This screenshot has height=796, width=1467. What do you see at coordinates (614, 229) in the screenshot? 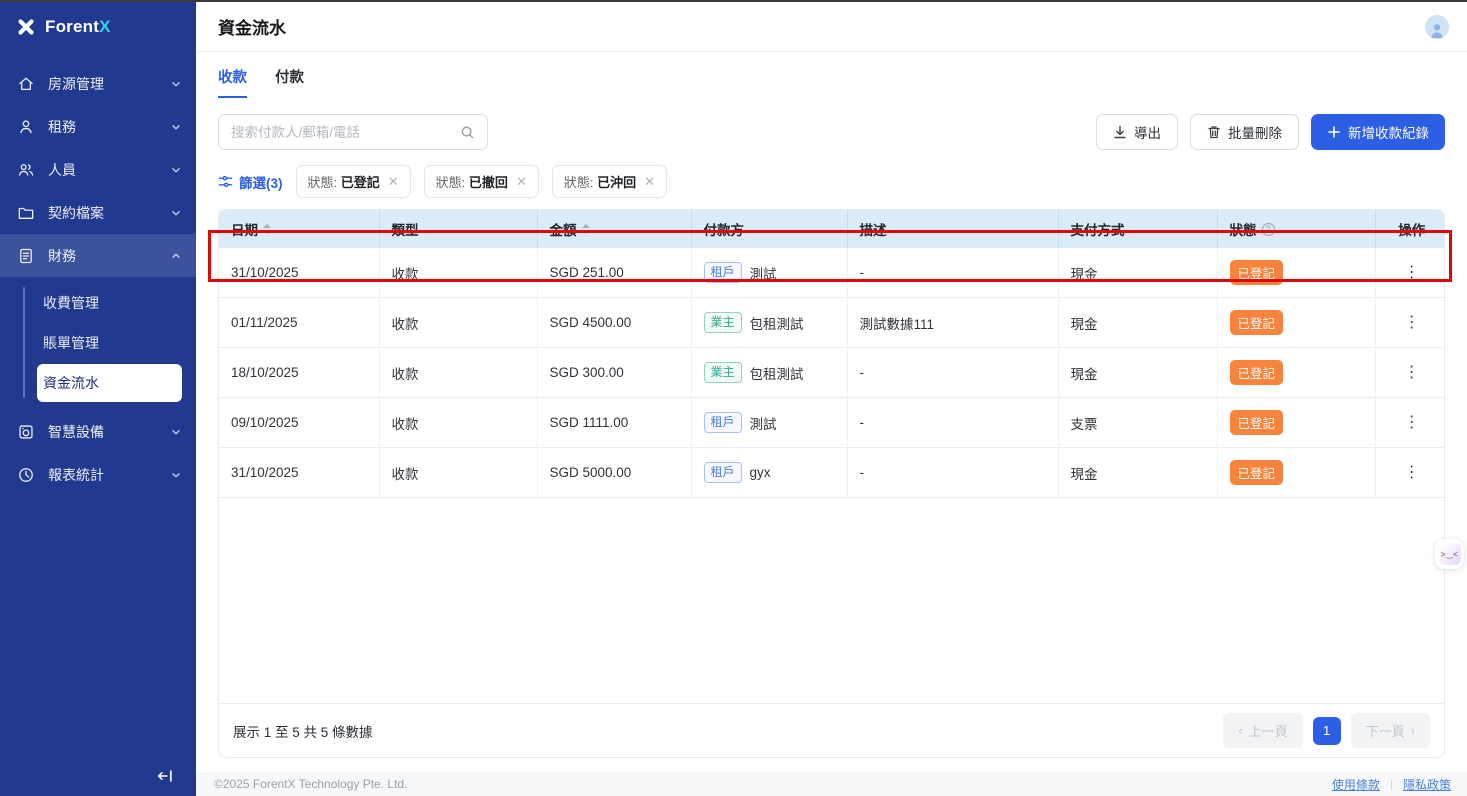
I see `column-header-amount: 金額` at bounding box center [614, 229].